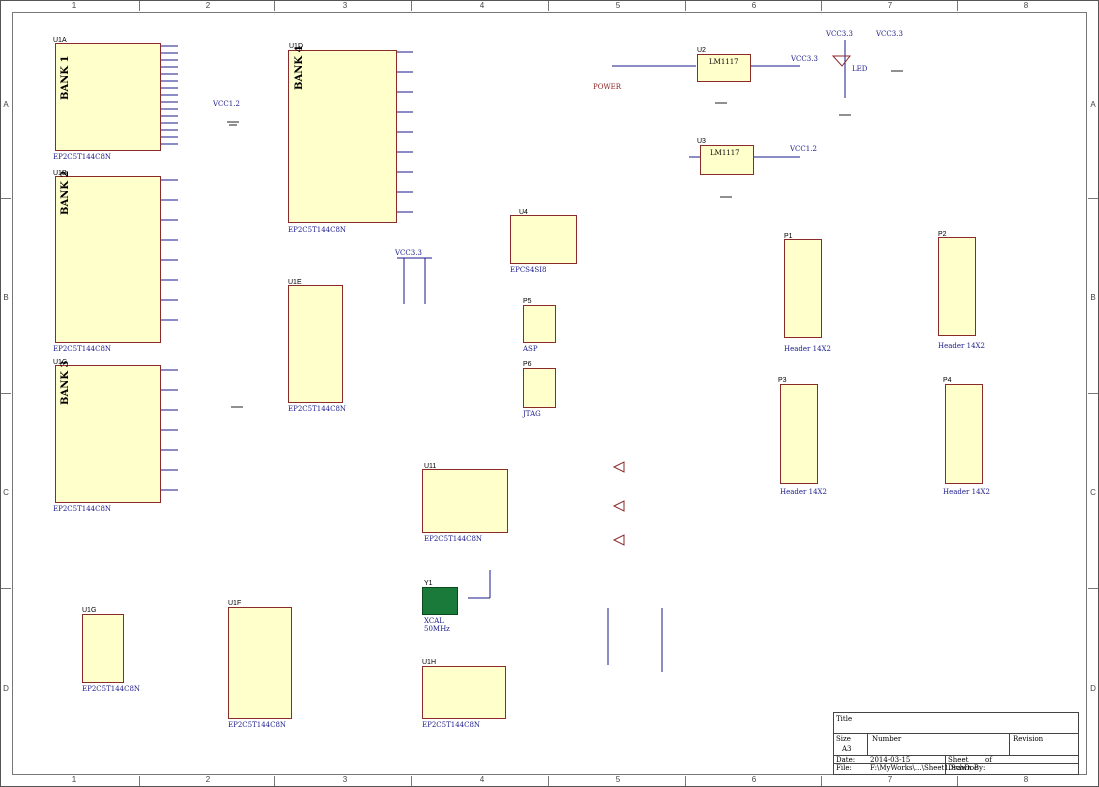 The image size is (1099, 787). Describe the element at coordinates (89, 610) in the screenshot. I see `block-ref-u1g: U1G` at that location.